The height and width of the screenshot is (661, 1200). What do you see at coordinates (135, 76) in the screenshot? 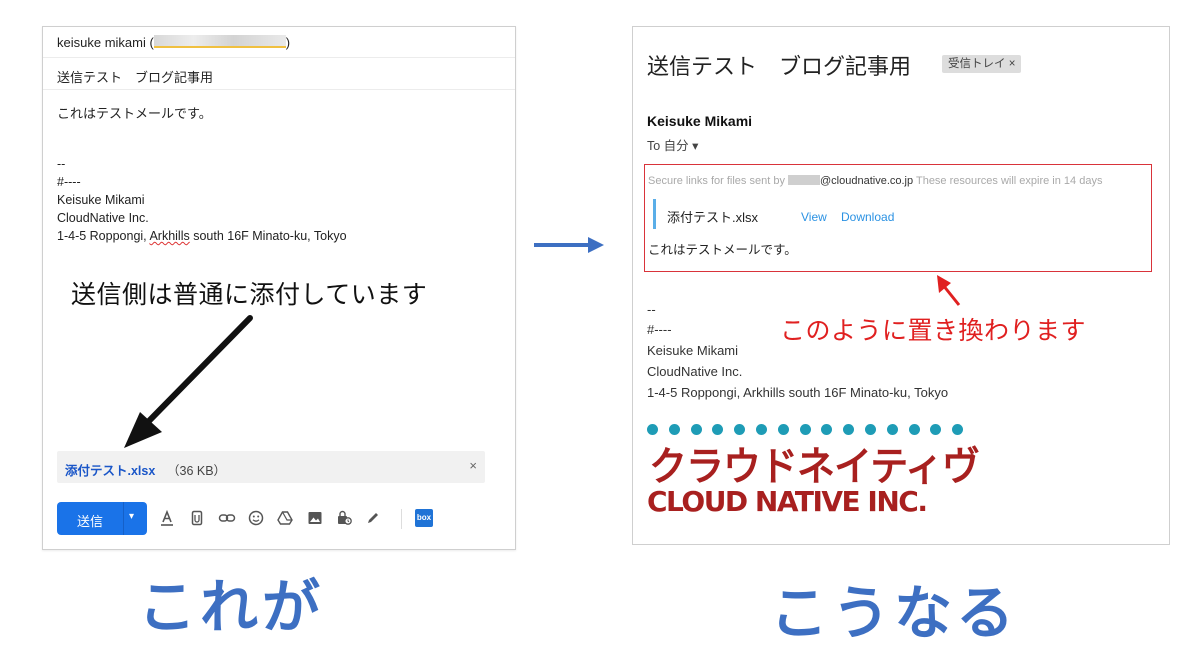
I see `subject-field: 送信テスト ブログ記事用` at bounding box center [135, 76].